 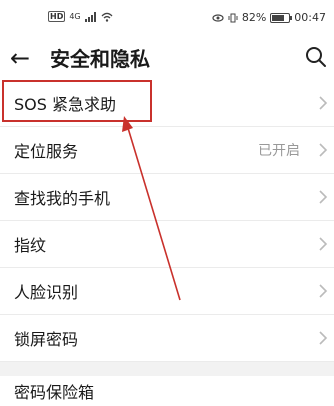 I want to click on annotation-arrow, so click(x=151, y=208).